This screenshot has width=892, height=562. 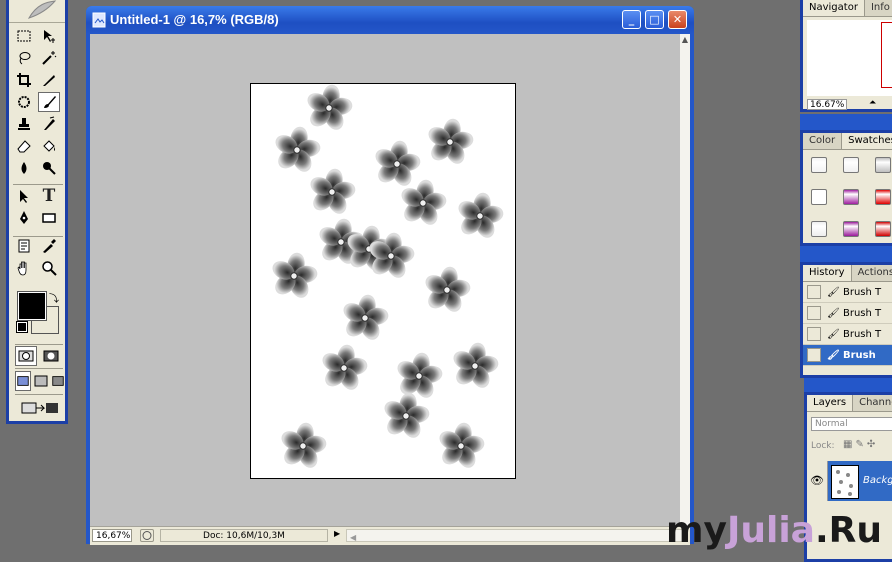 What do you see at coordinates (872, 273) in the screenshot?
I see `tab-actions: Actions` at bounding box center [872, 273].